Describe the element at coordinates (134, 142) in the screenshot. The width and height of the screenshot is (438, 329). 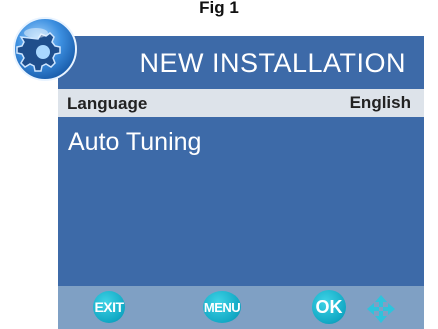
I see `menu-item-auto-tuning: Auto Tuning` at that location.